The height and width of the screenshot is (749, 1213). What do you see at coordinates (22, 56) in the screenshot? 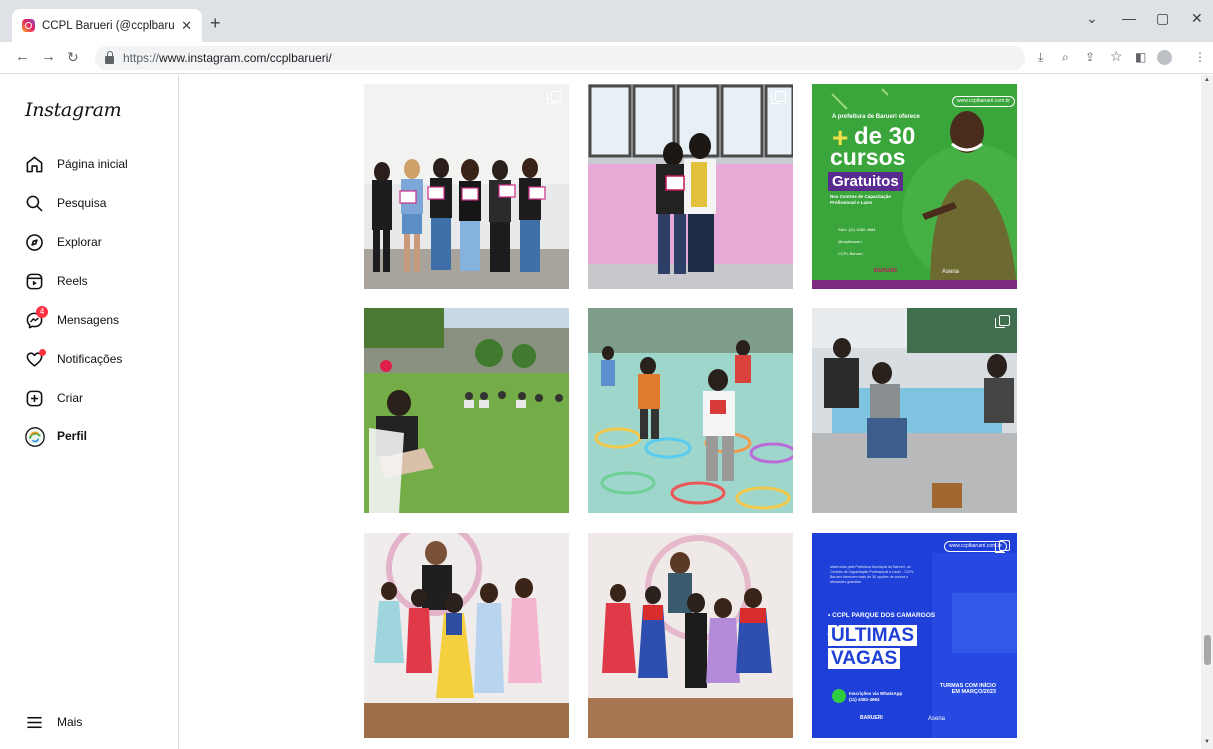
I see `back-icon: ←` at bounding box center [22, 56].